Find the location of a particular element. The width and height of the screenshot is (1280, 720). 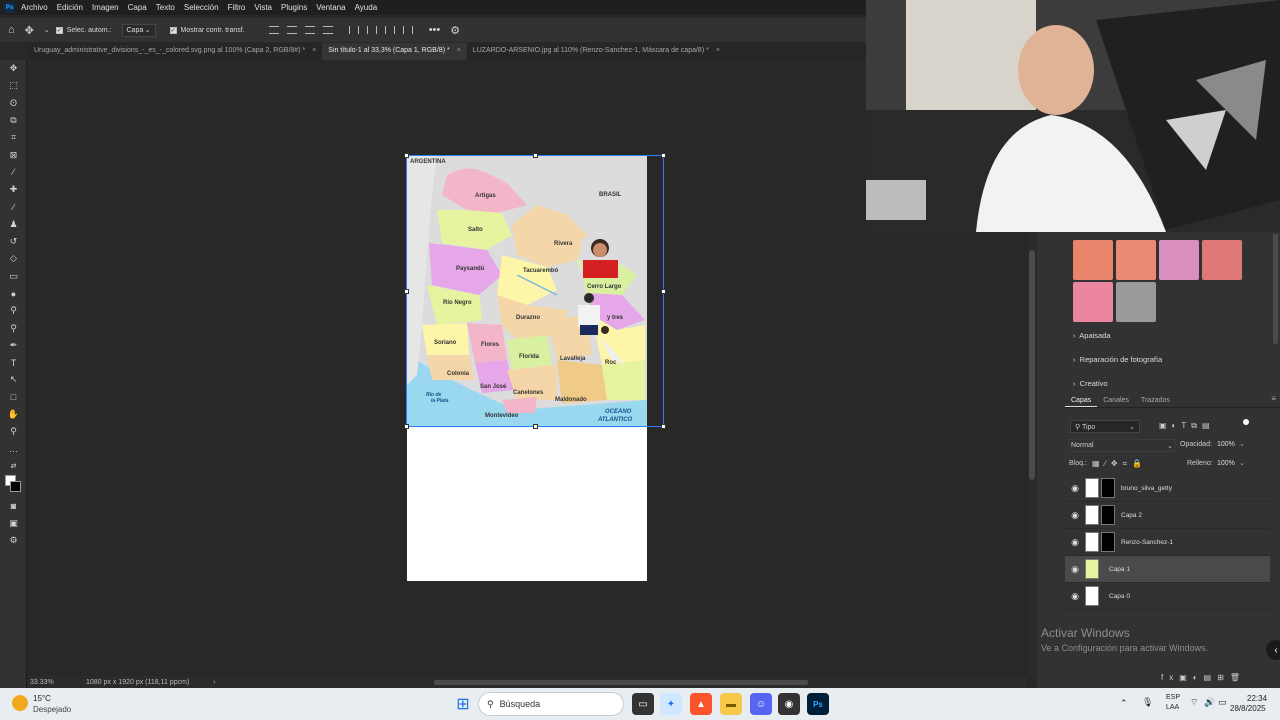

tab-trazados: Trazados is located at coordinates (1155, 400).